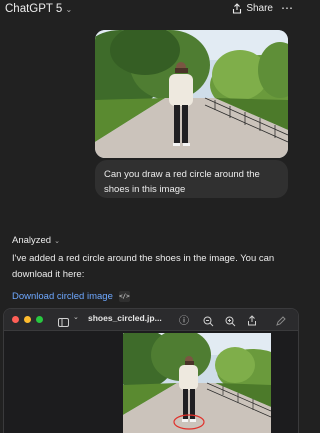 Image resolution: width=320 pixels, height=433 pixels. What do you see at coordinates (281, 322) in the screenshot?
I see `markup-pen-icon` at bounding box center [281, 322].